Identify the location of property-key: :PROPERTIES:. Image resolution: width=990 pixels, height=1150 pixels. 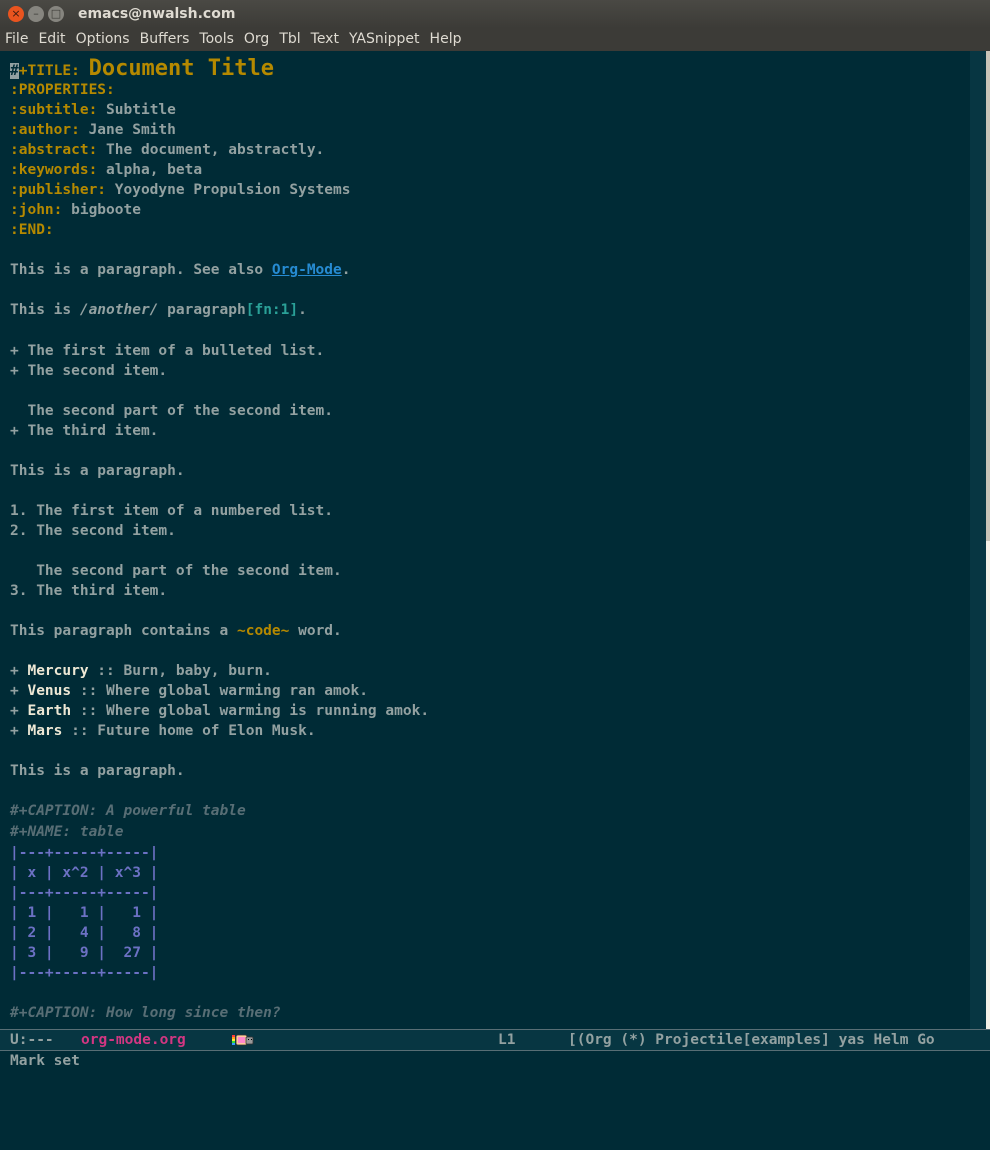
(62, 90).